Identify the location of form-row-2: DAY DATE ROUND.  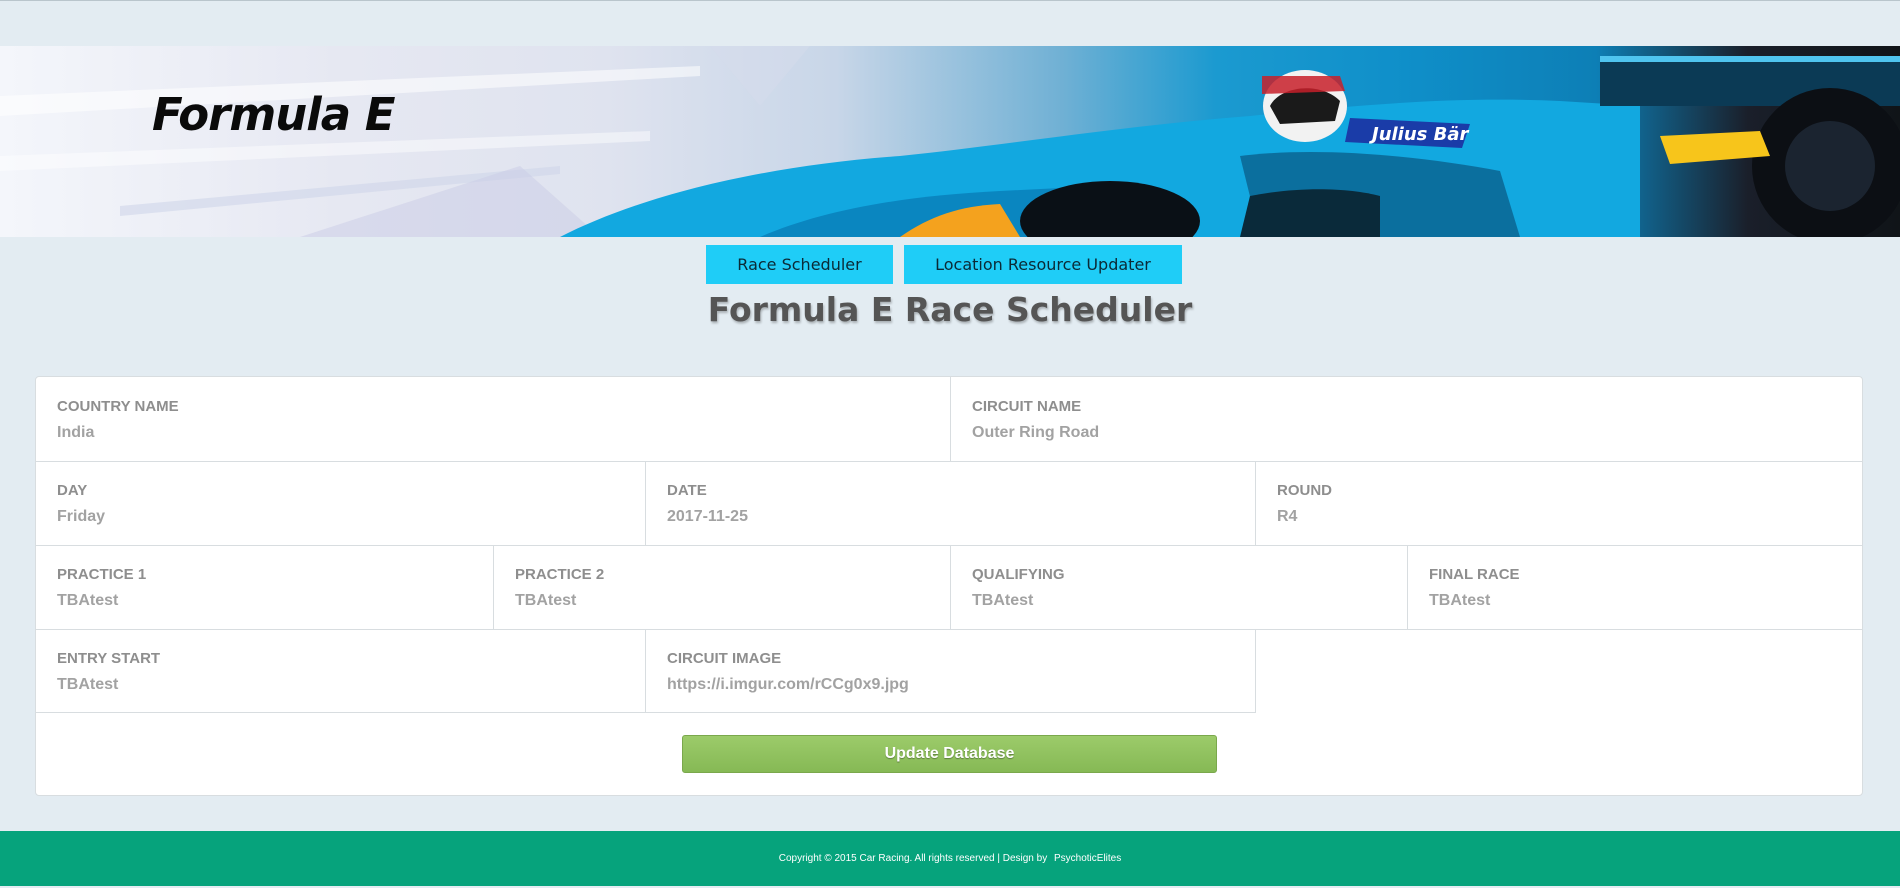
(949, 503).